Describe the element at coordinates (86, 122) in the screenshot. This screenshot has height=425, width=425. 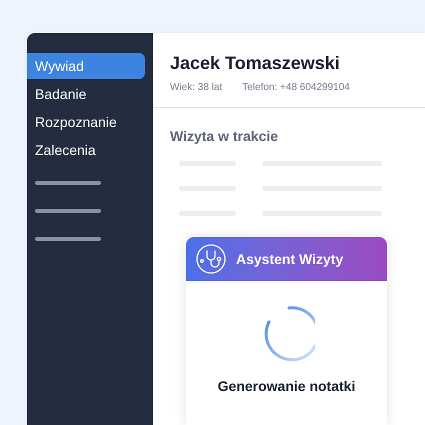
I see `sidebar-item: Rozpoznanie` at that location.